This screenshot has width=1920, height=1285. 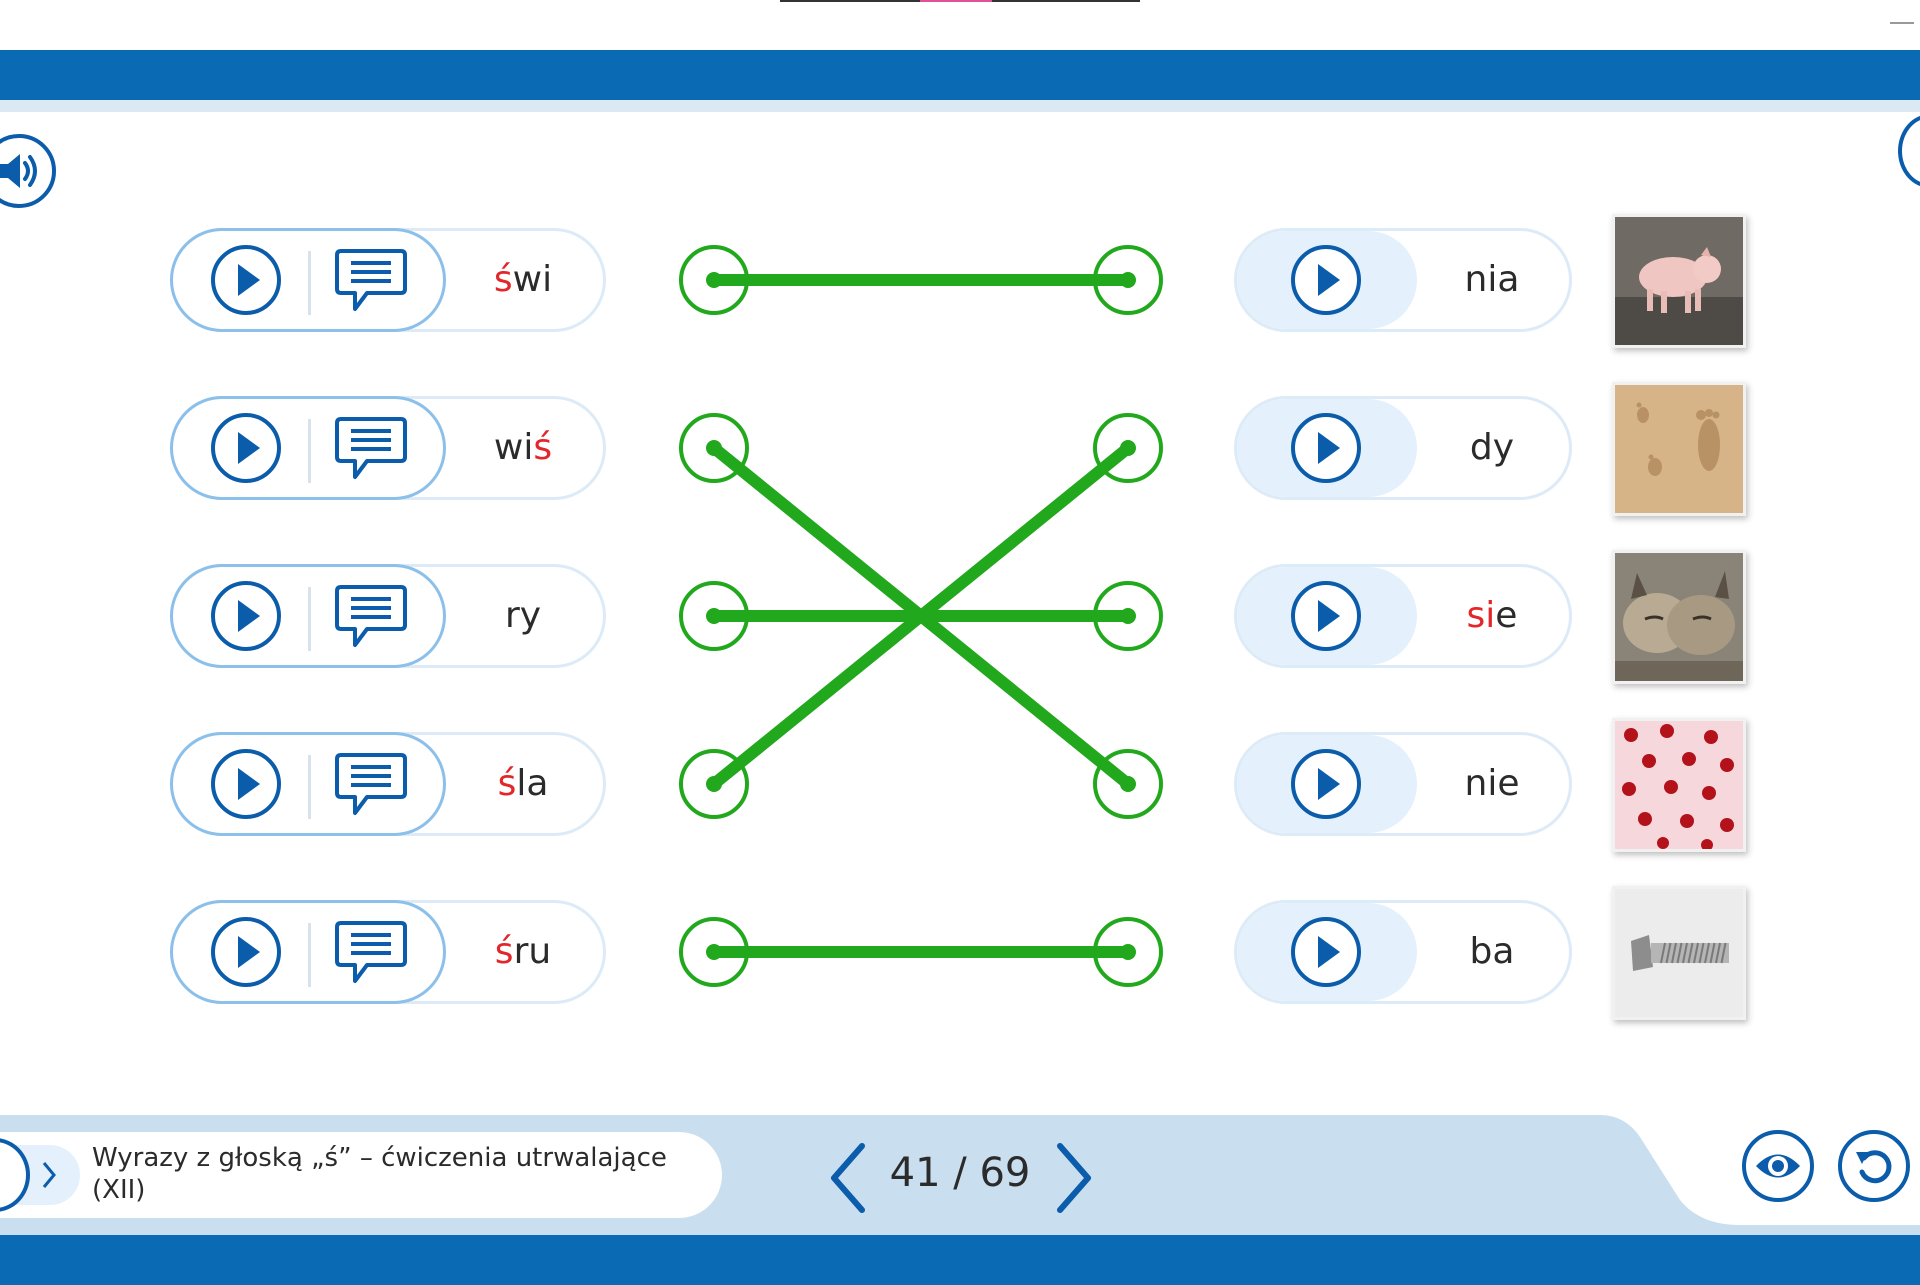 I want to click on syllable-text: wiś, so click(x=523, y=447).